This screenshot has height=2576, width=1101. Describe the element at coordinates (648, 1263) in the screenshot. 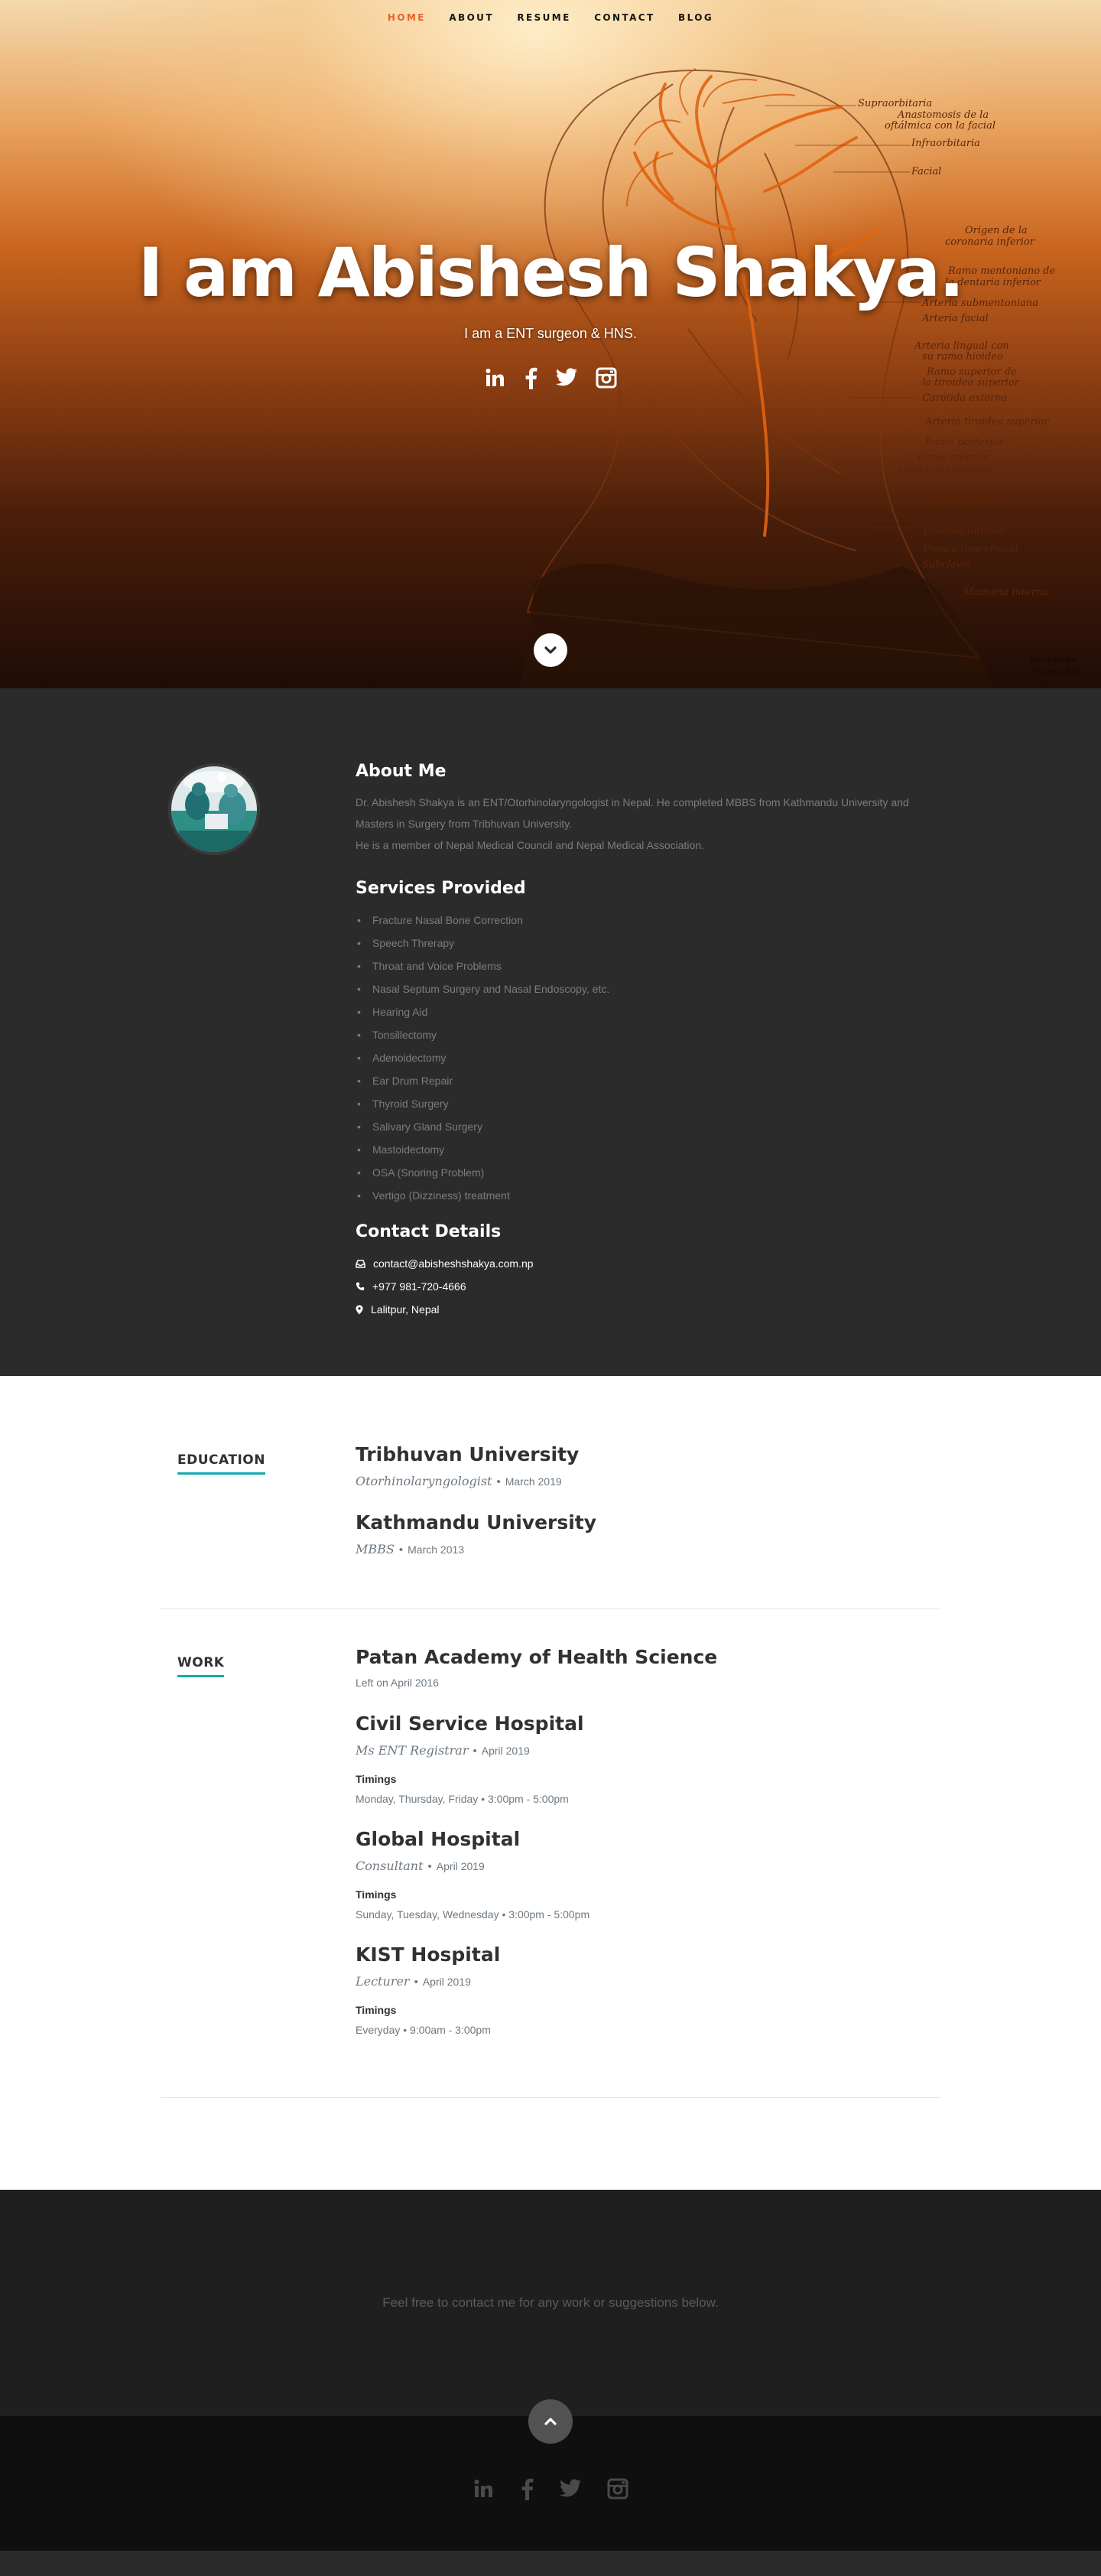

I see `contact-email-row: contact@abisheshshakya.com.np` at that location.